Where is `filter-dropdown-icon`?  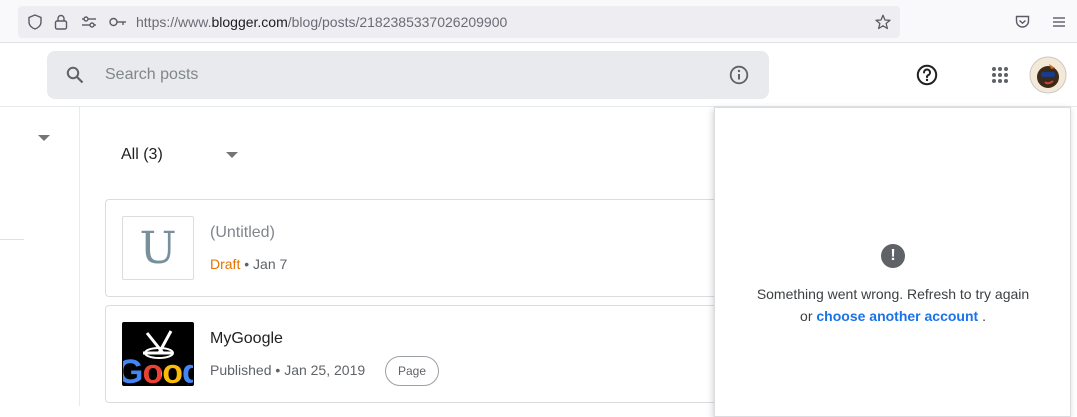
filter-dropdown-icon is located at coordinates (232, 155).